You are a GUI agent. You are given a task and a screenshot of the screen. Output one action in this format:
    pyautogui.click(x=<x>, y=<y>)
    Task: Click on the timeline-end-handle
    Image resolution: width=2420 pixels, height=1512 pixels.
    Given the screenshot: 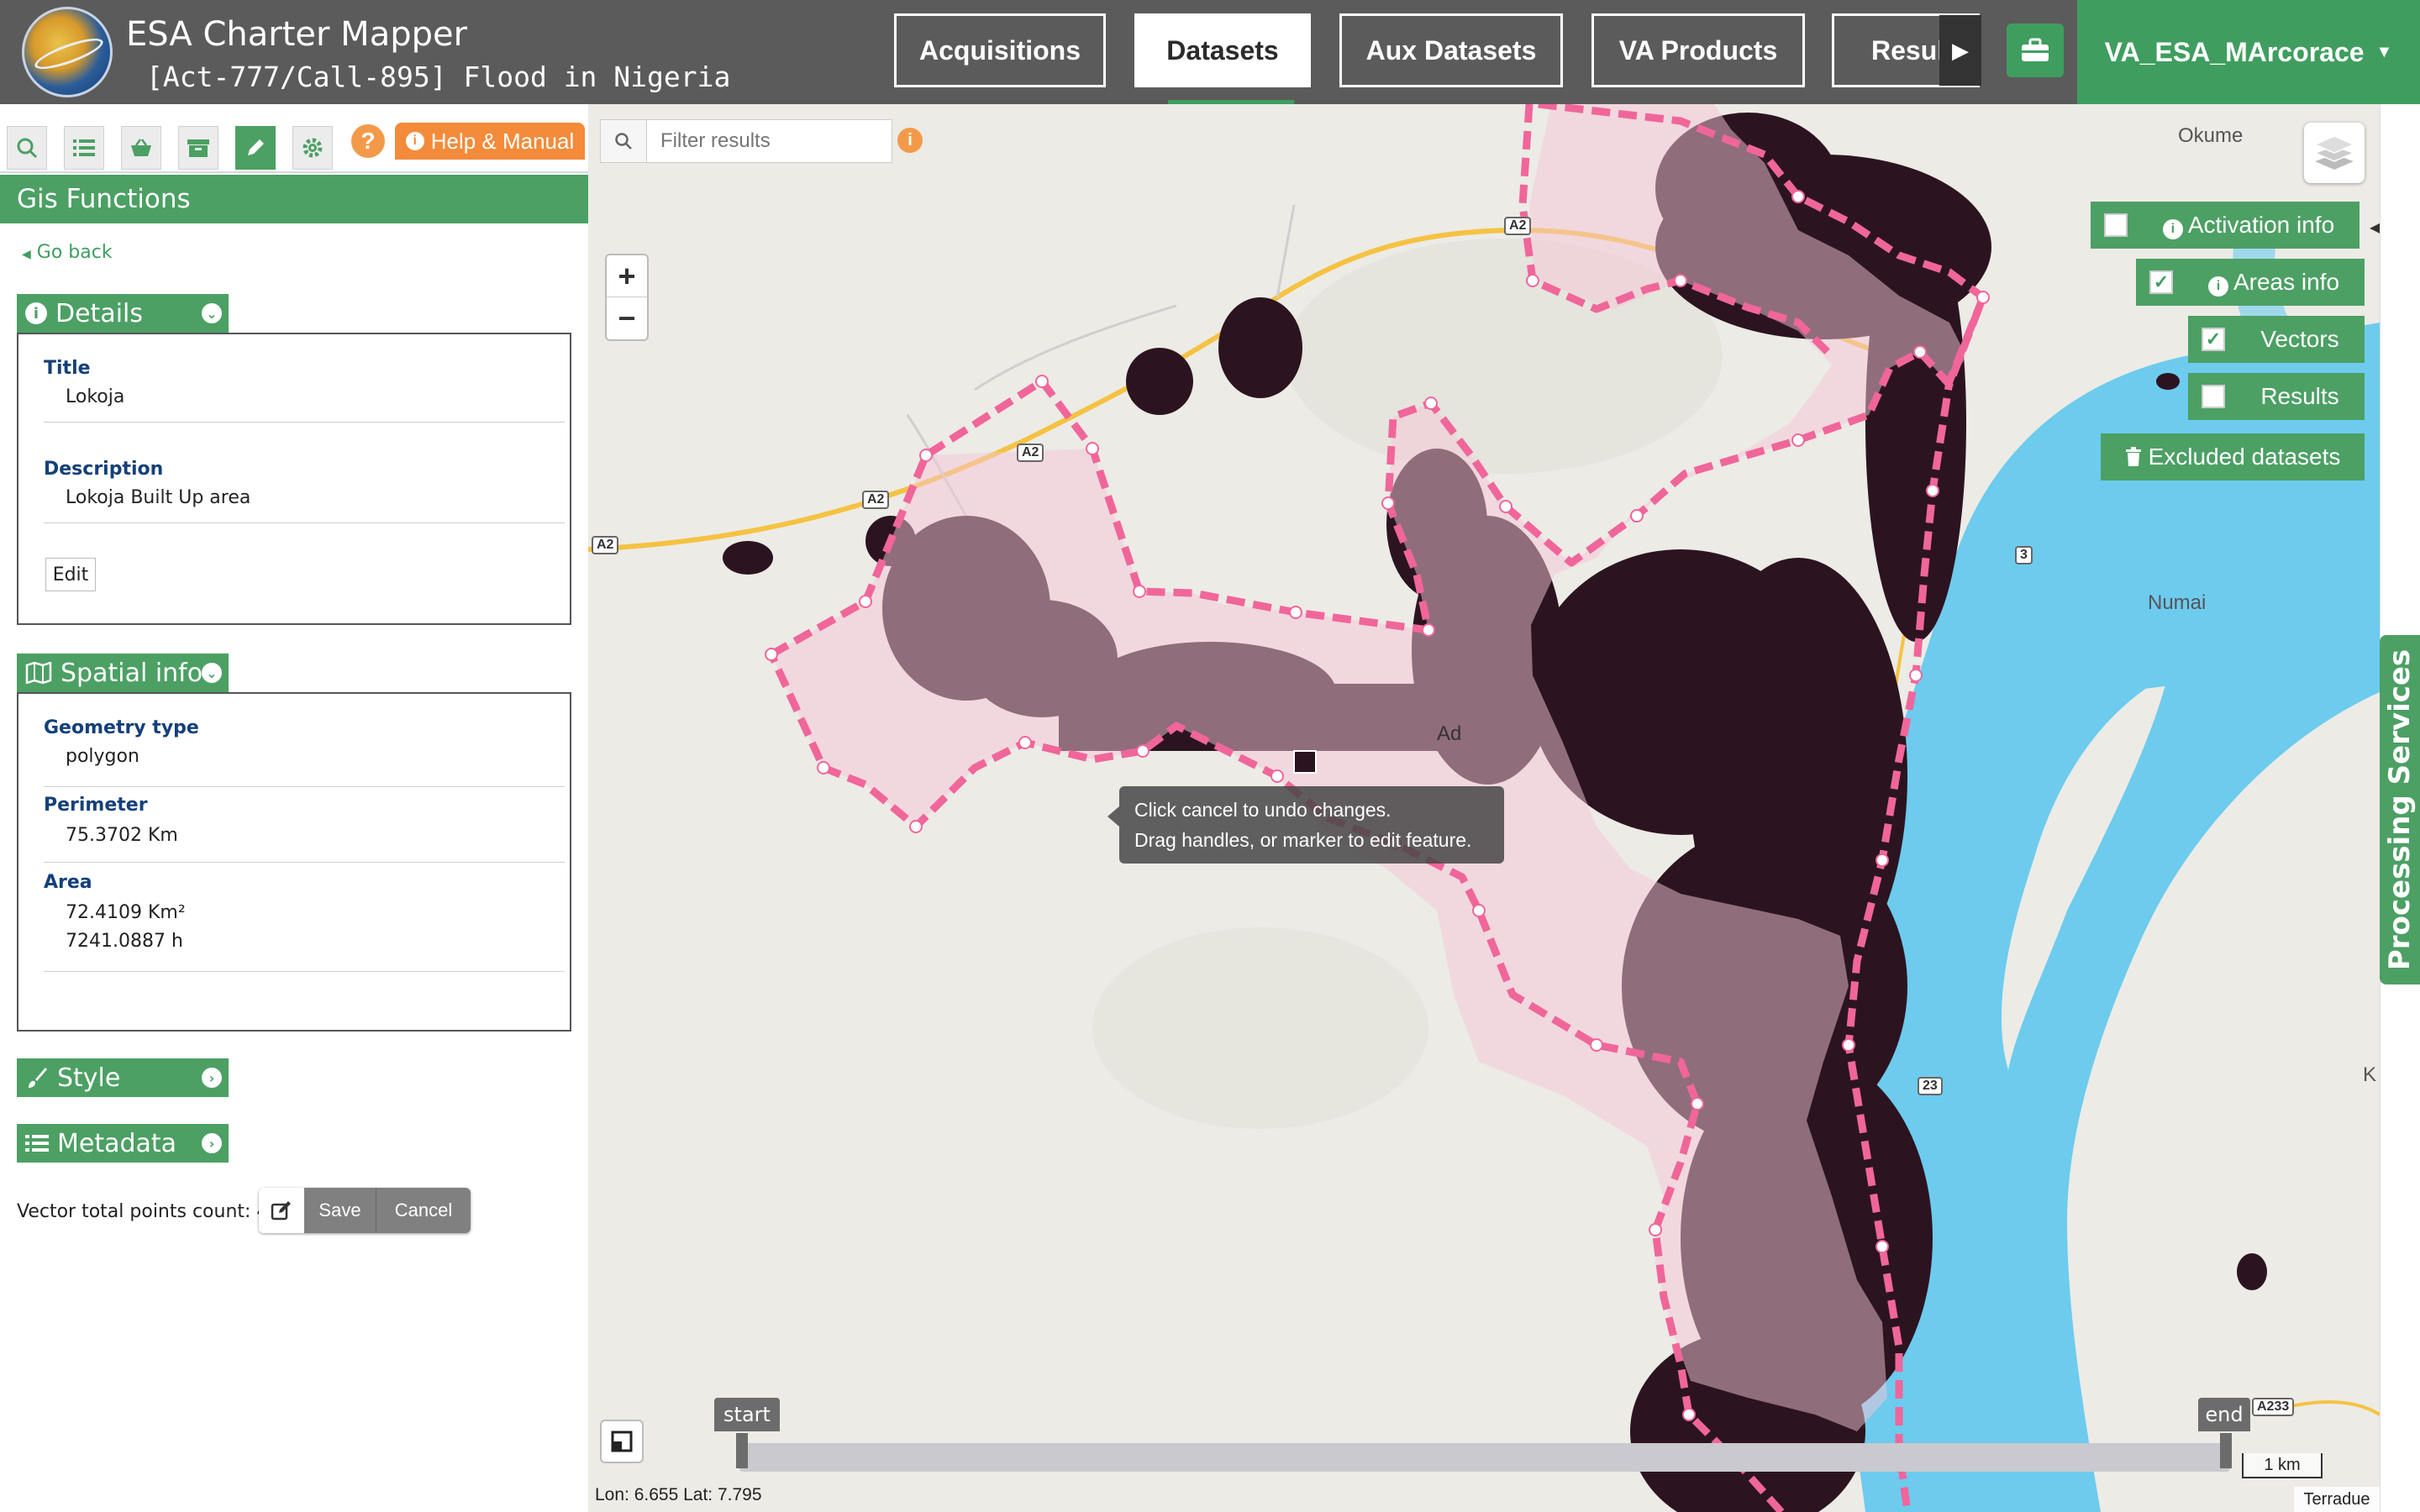 What is the action you would take?
    pyautogui.click(x=2226, y=1450)
    